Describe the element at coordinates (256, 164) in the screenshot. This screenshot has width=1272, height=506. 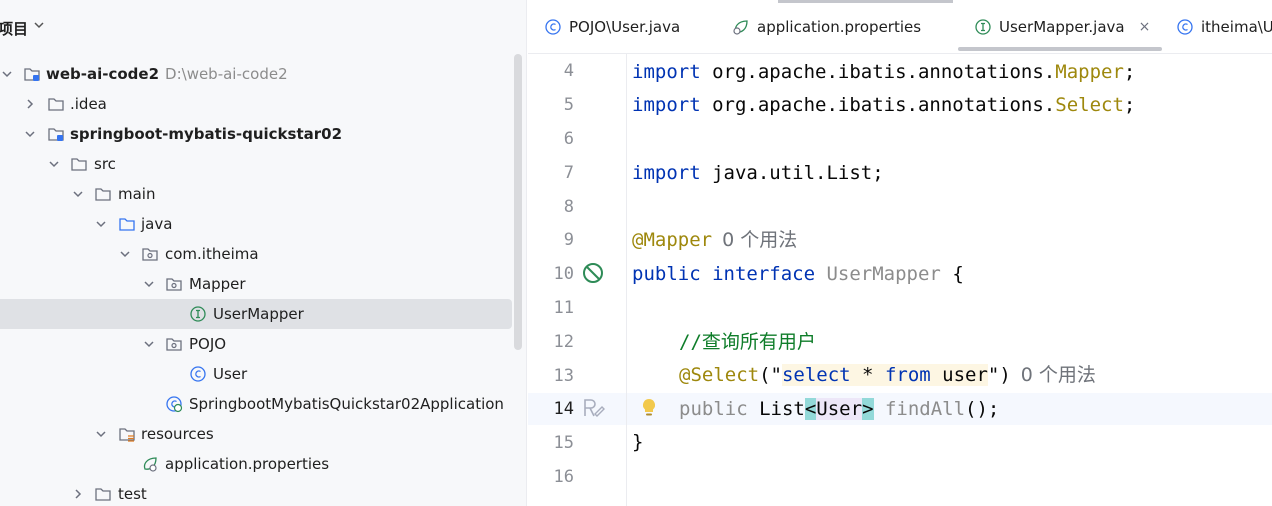
I see `tree-item-src: src` at that location.